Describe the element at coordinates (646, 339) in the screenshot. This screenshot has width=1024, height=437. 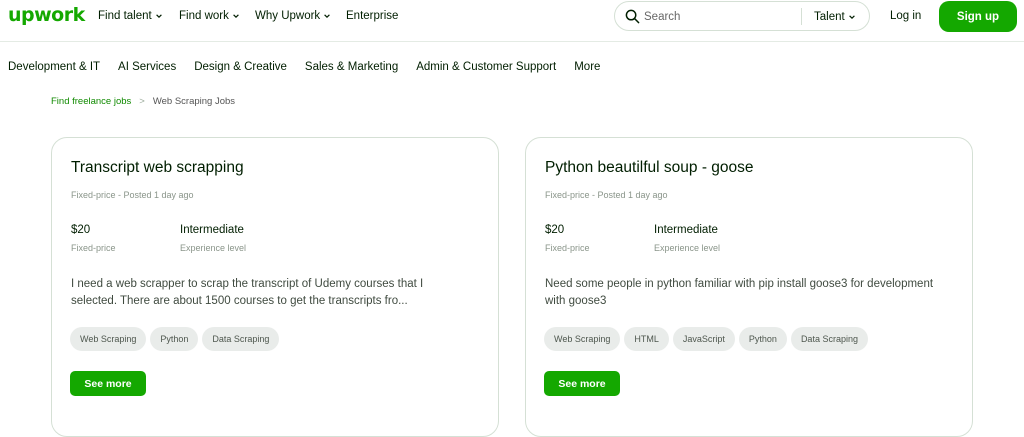
I see `skill-tag: HTML` at that location.